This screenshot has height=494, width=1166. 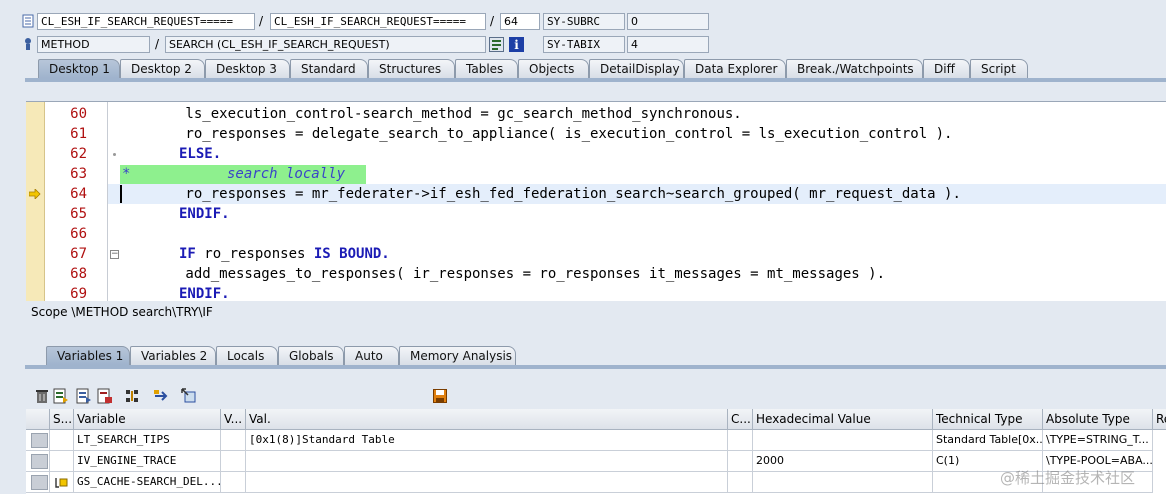 What do you see at coordinates (584, 44) in the screenshot?
I see `sysvar-name-2: SY-TABIX` at bounding box center [584, 44].